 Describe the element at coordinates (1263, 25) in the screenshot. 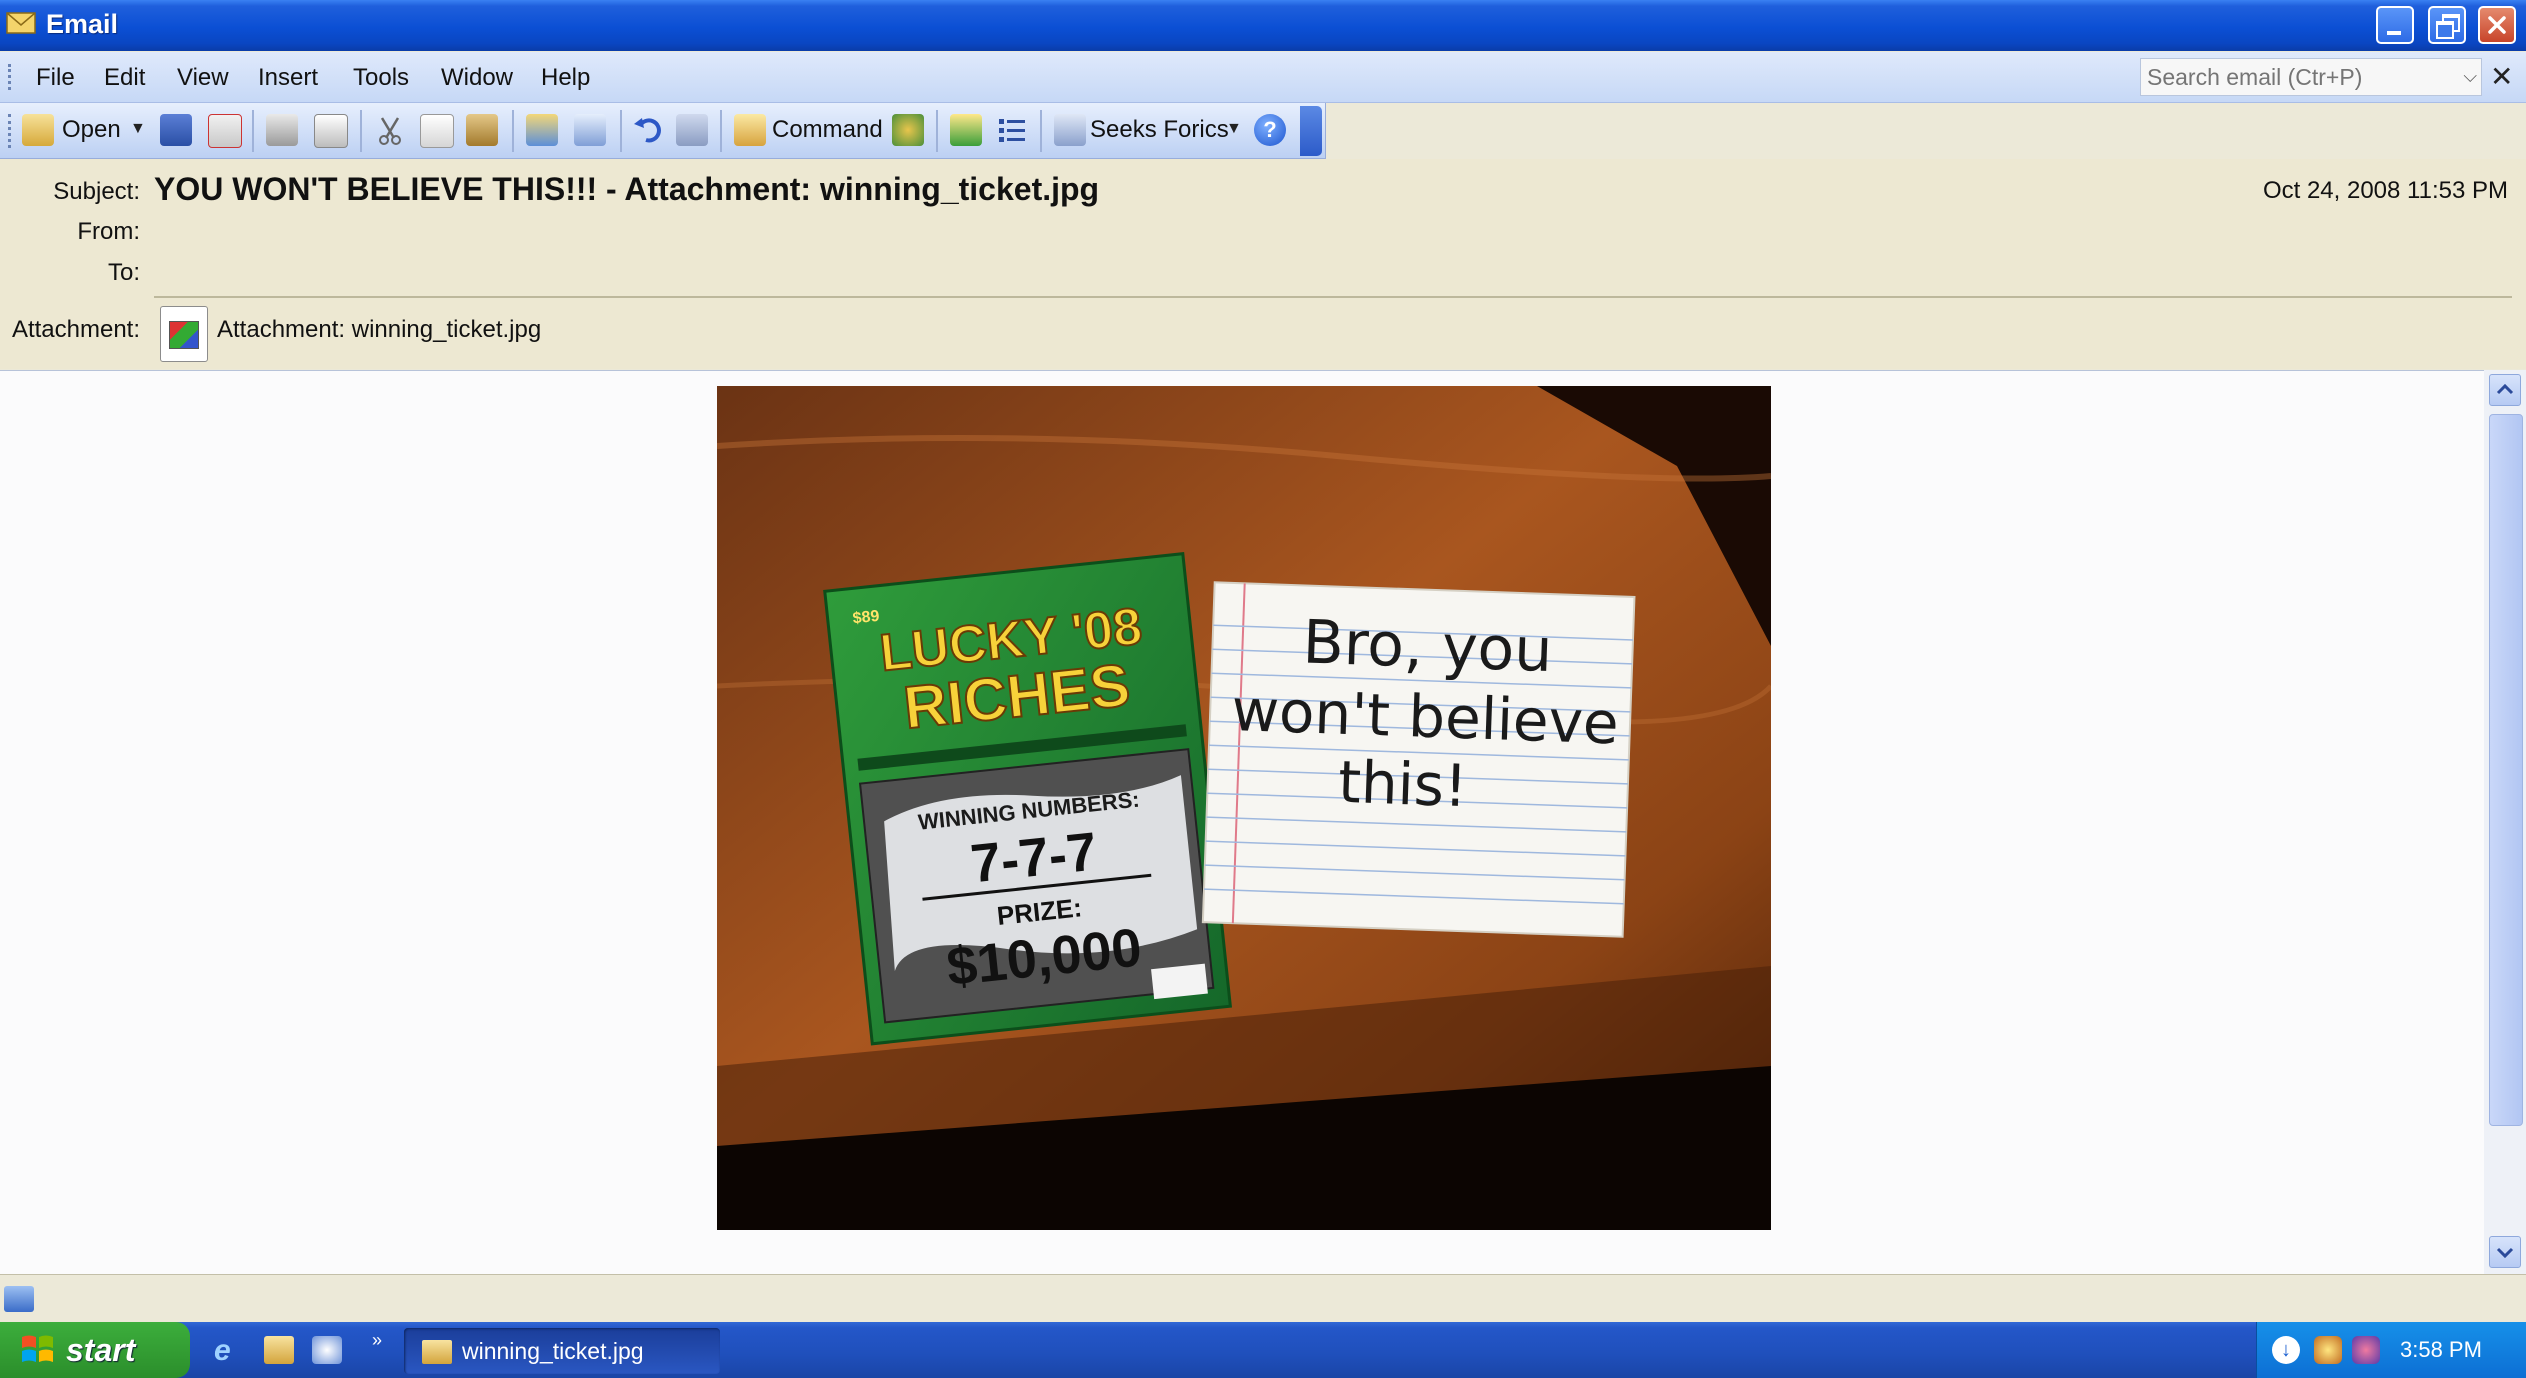

I see `title-bar` at that location.